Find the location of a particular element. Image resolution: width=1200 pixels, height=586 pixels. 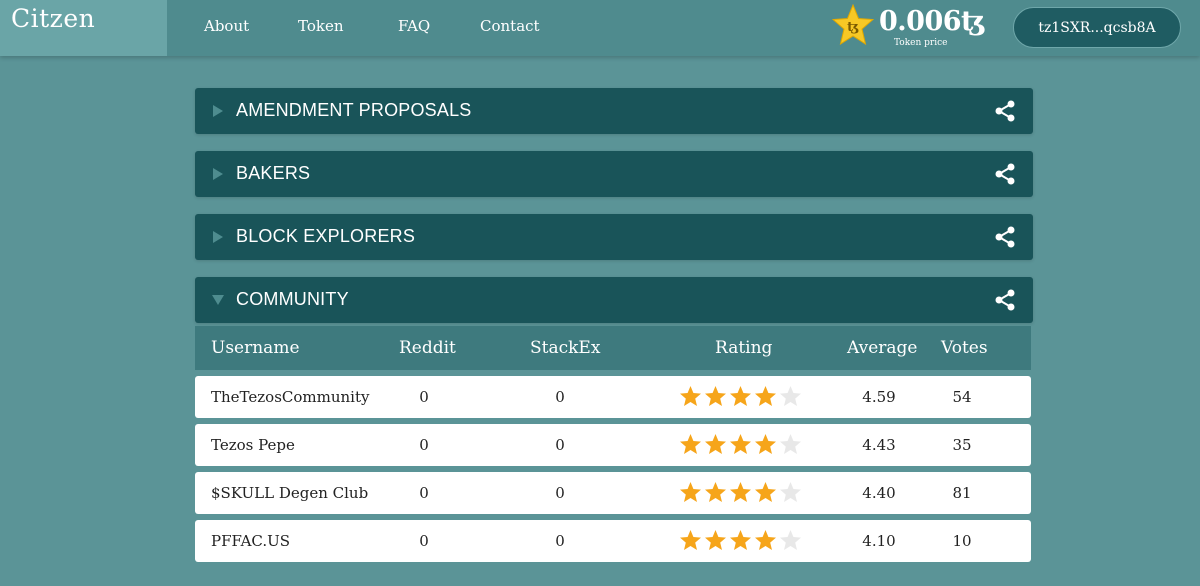

column-header-username: Username is located at coordinates (255, 348).